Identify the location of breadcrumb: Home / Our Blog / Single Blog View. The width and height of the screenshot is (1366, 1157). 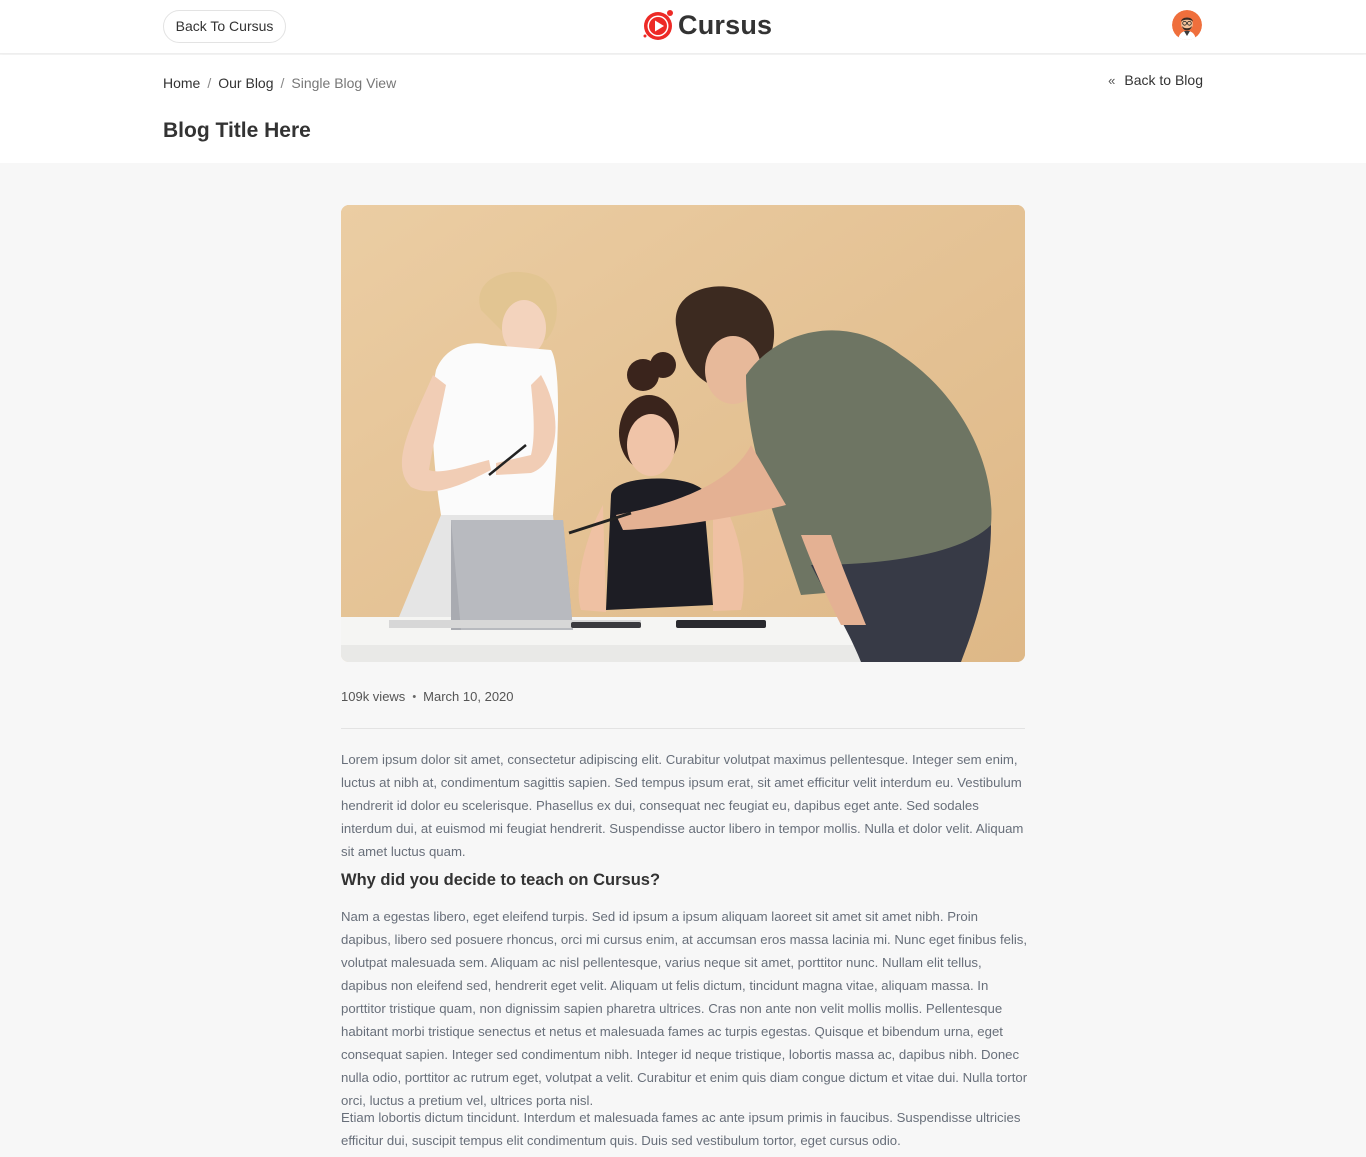
(279, 83).